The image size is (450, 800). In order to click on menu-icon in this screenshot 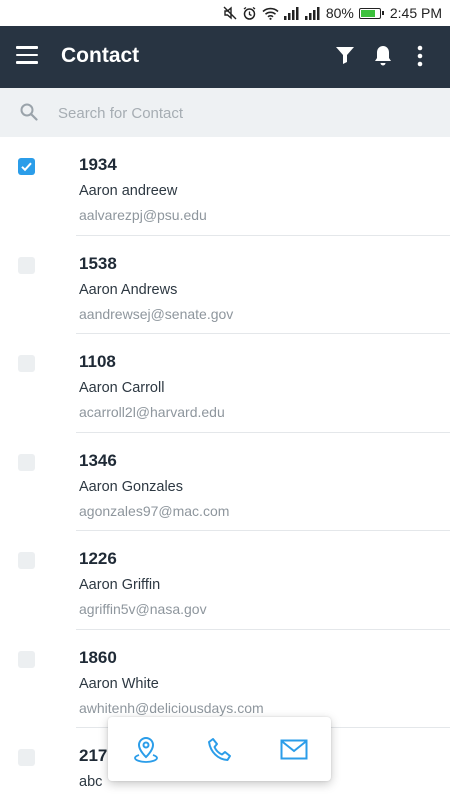, I will do `click(27, 56)`.